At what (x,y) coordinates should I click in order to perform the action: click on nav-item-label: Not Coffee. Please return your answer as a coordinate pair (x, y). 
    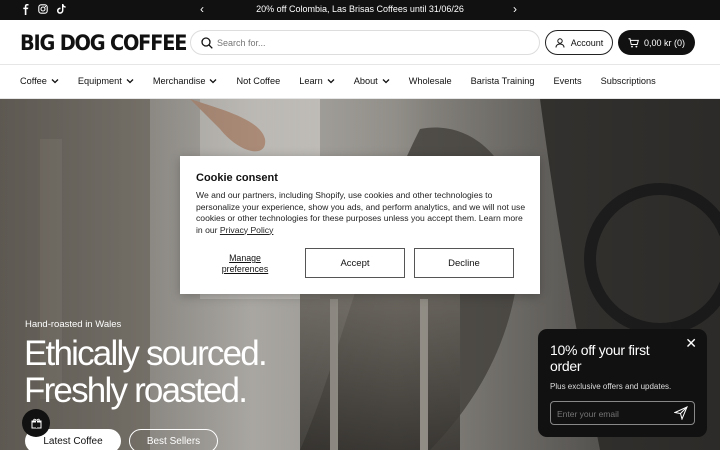
    Looking at the image, I should click on (258, 81).